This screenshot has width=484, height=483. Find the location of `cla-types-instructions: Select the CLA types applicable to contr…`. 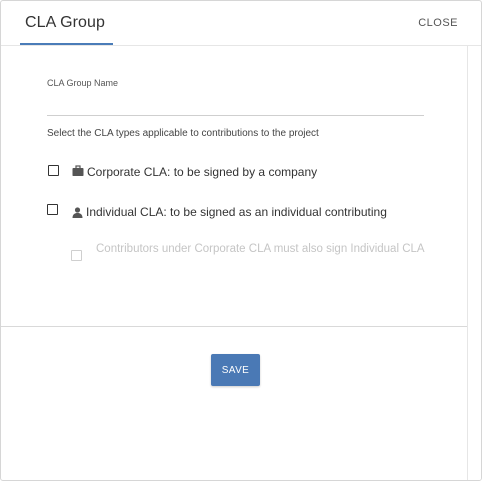

cla-types-instructions: Select the CLA types applicable to contr… is located at coordinates (183, 133).